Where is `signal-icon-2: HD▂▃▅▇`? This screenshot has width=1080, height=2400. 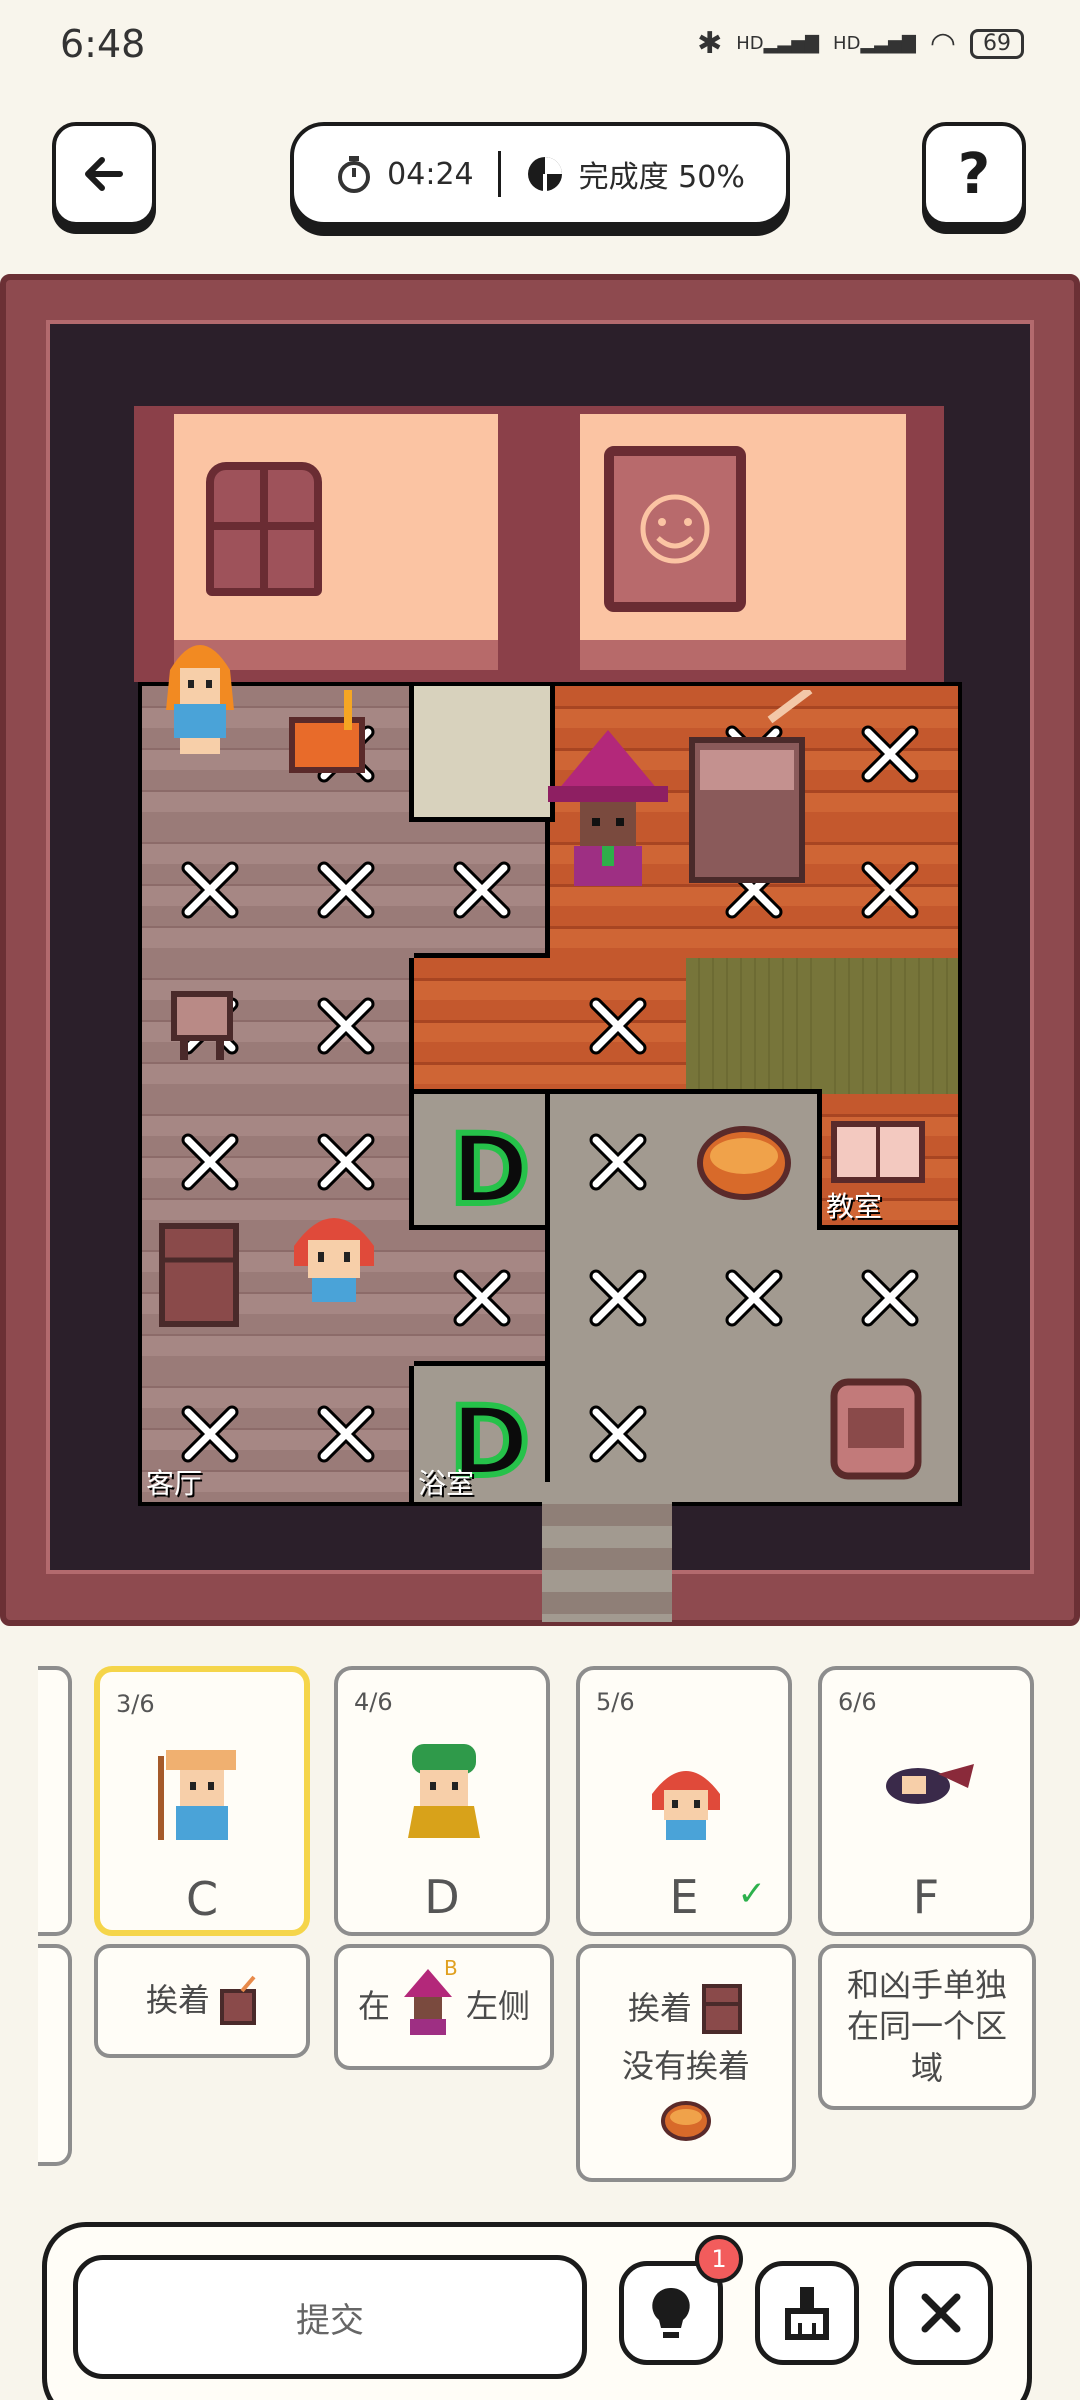 signal-icon-2: HD▂▃▅▇ is located at coordinates (874, 43).